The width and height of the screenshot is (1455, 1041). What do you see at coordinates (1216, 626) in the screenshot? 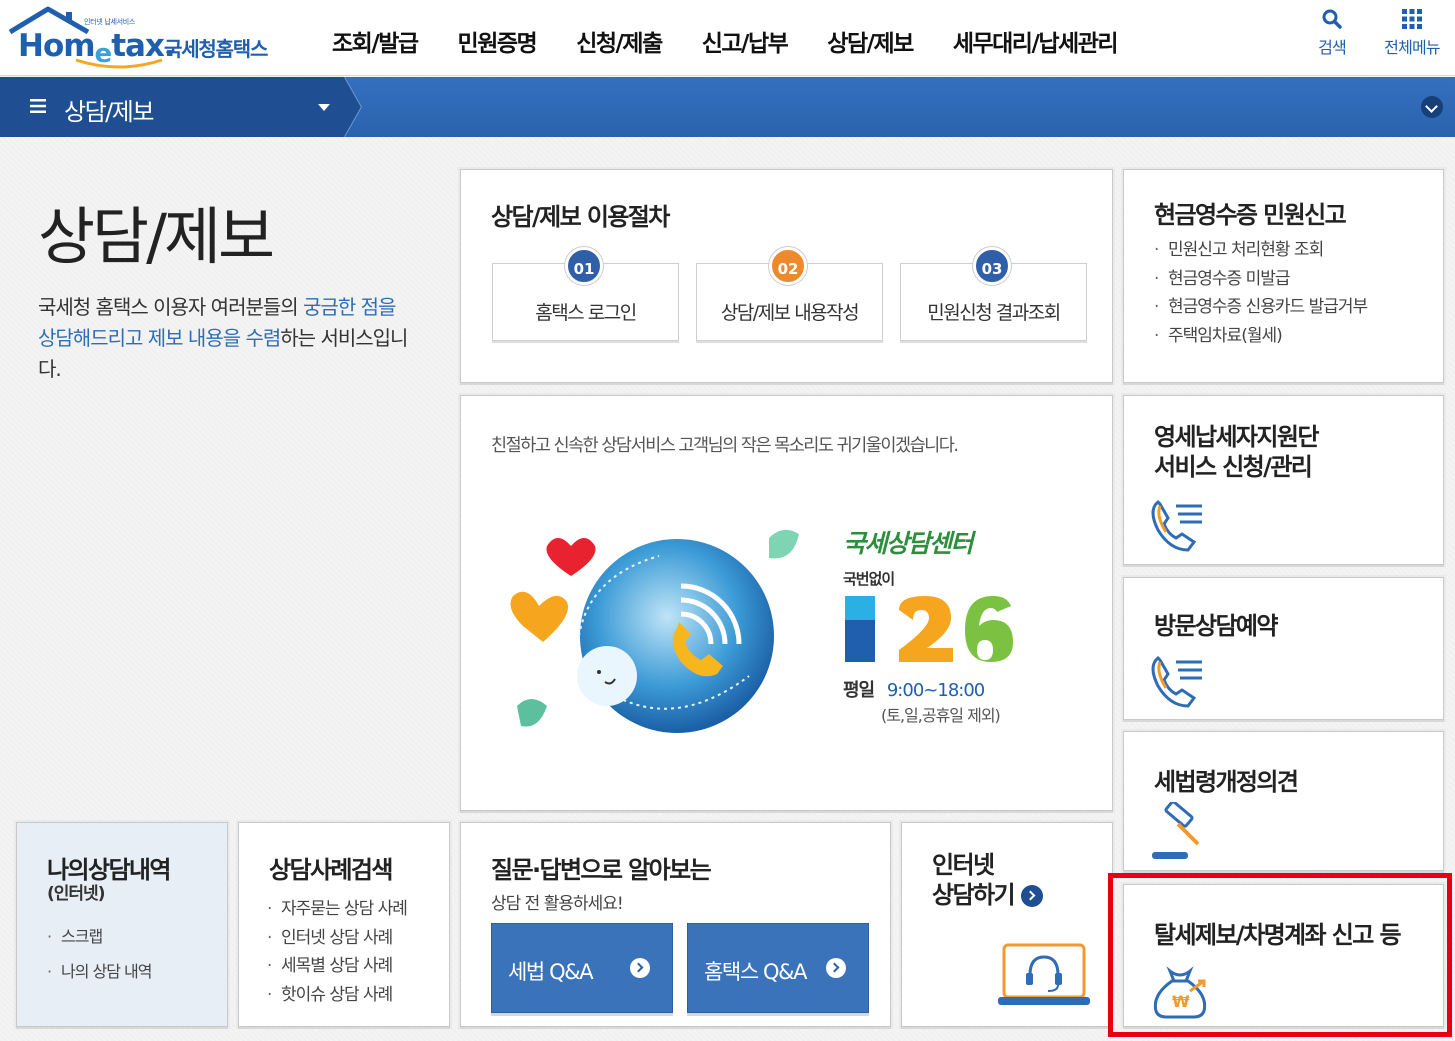
I see `visit-title: 방문상담예약` at bounding box center [1216, 626].